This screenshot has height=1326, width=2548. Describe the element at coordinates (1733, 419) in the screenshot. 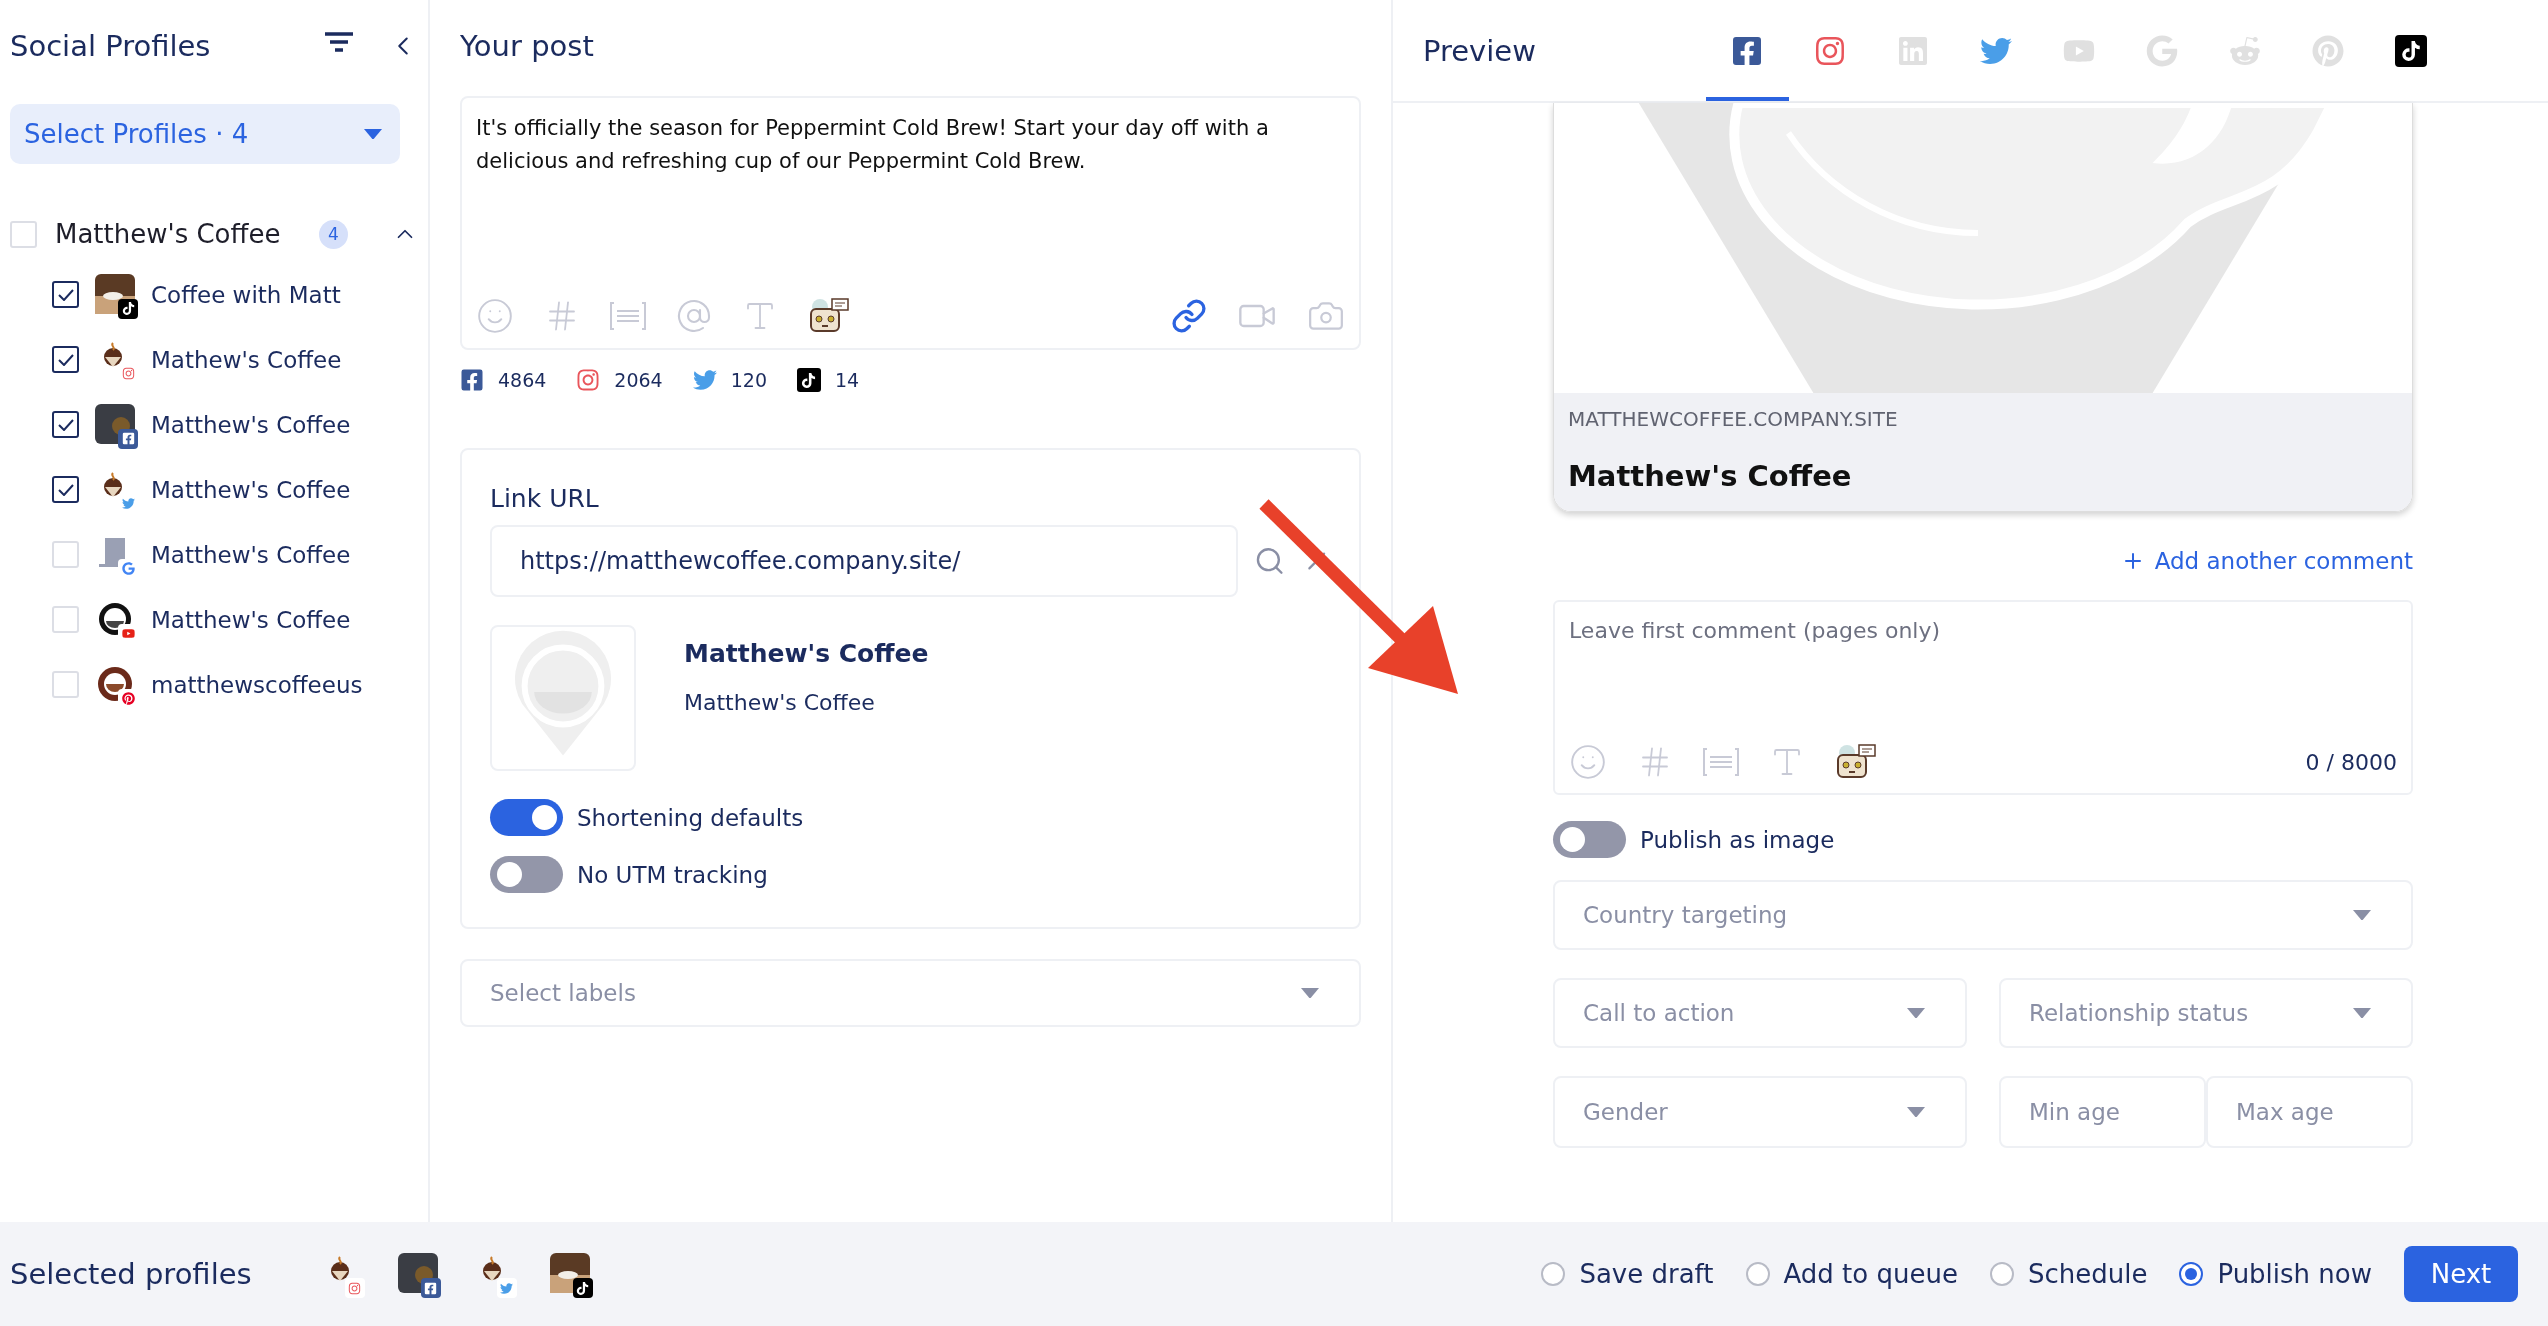

I see `link-domain: MATTHEWCOFFEE.COMPANY.SITE` at that location.